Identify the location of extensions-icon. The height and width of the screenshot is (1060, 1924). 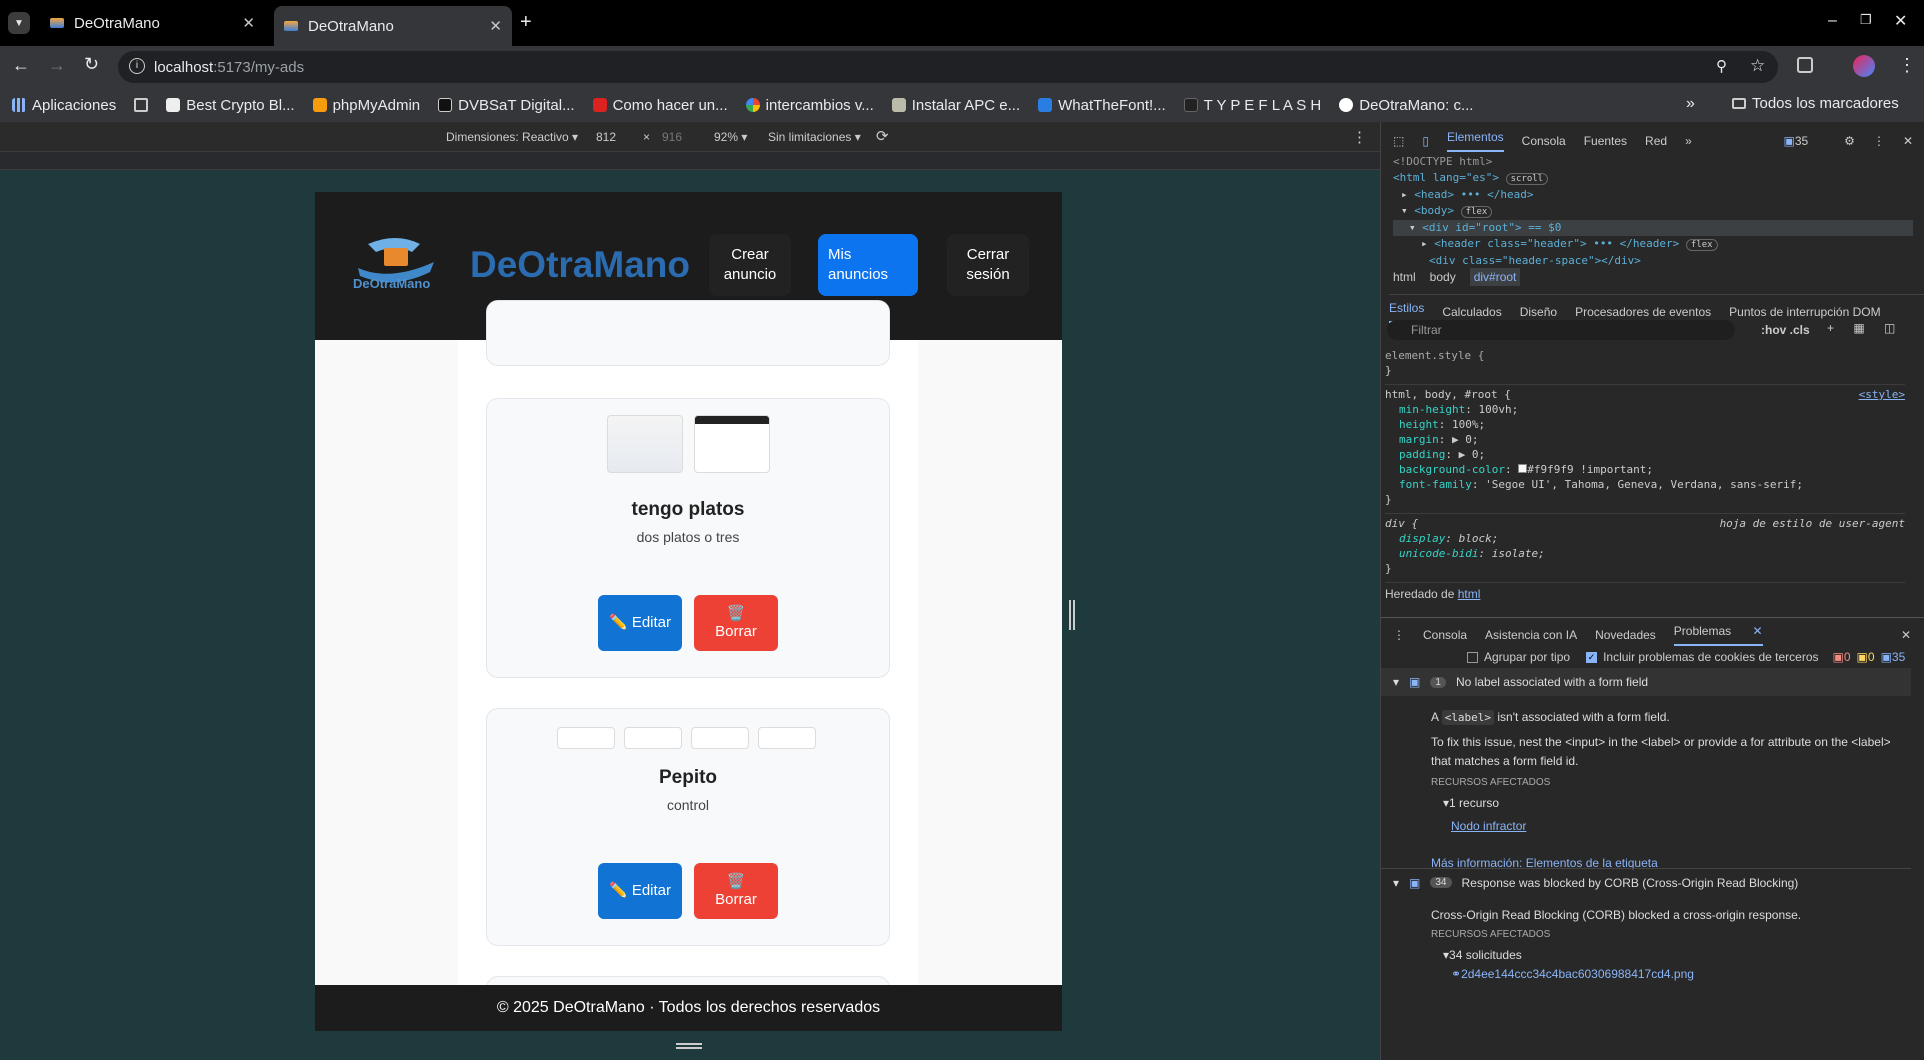
(1805, 65).